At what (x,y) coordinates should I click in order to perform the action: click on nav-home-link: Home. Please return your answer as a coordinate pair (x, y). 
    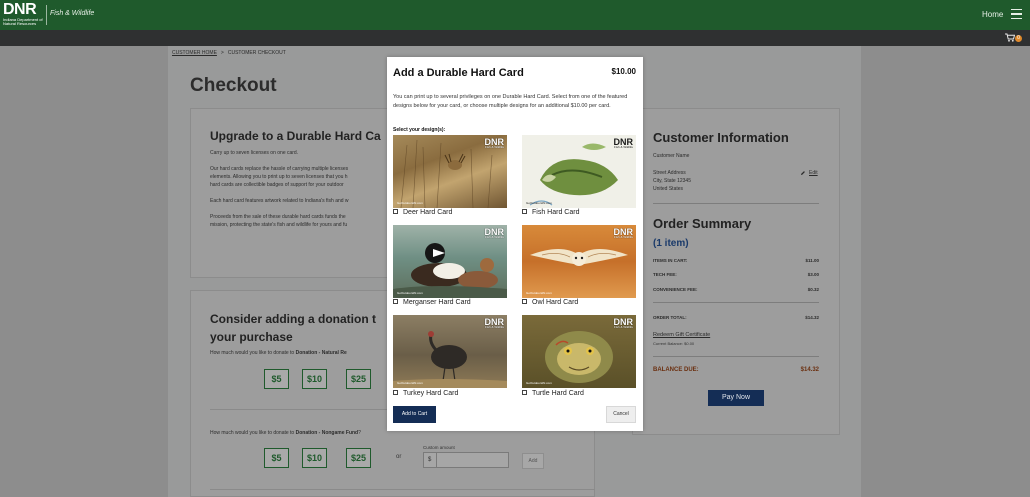
    Looking at the image, I should click on (992, 14).